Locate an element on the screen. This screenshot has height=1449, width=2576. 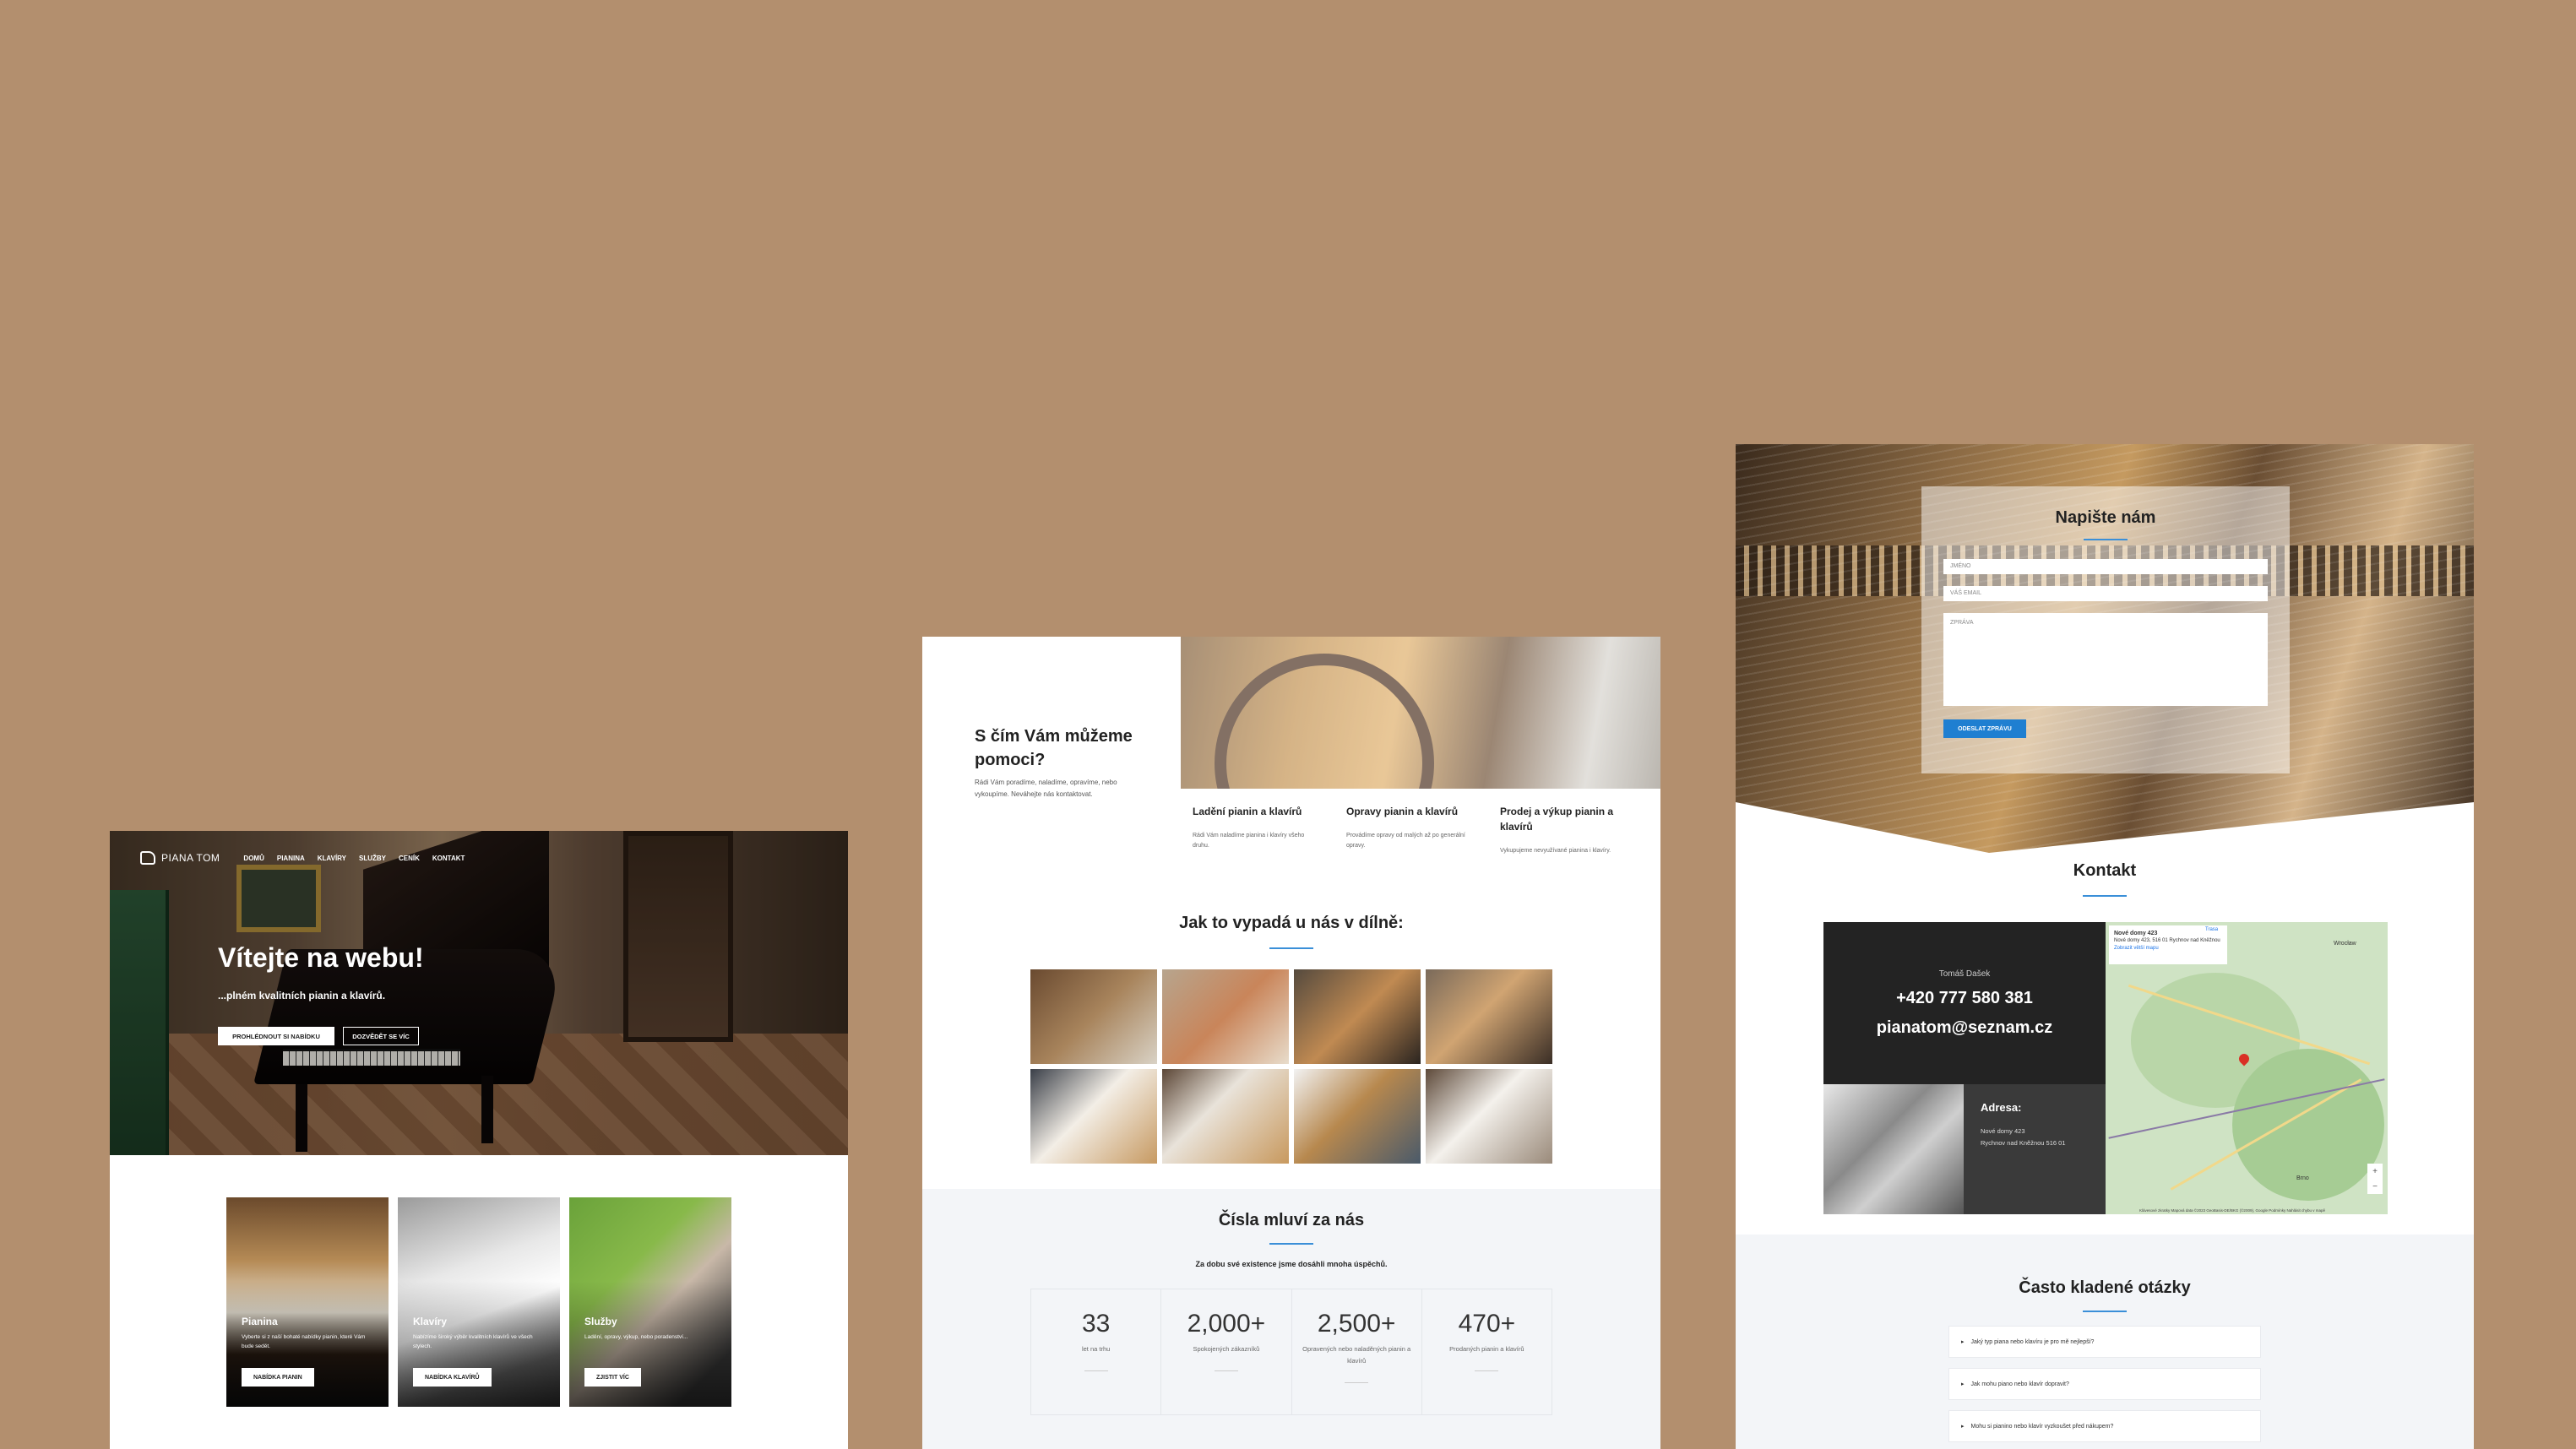
stat-number: 33 is located at coordinates (1096, 1324).